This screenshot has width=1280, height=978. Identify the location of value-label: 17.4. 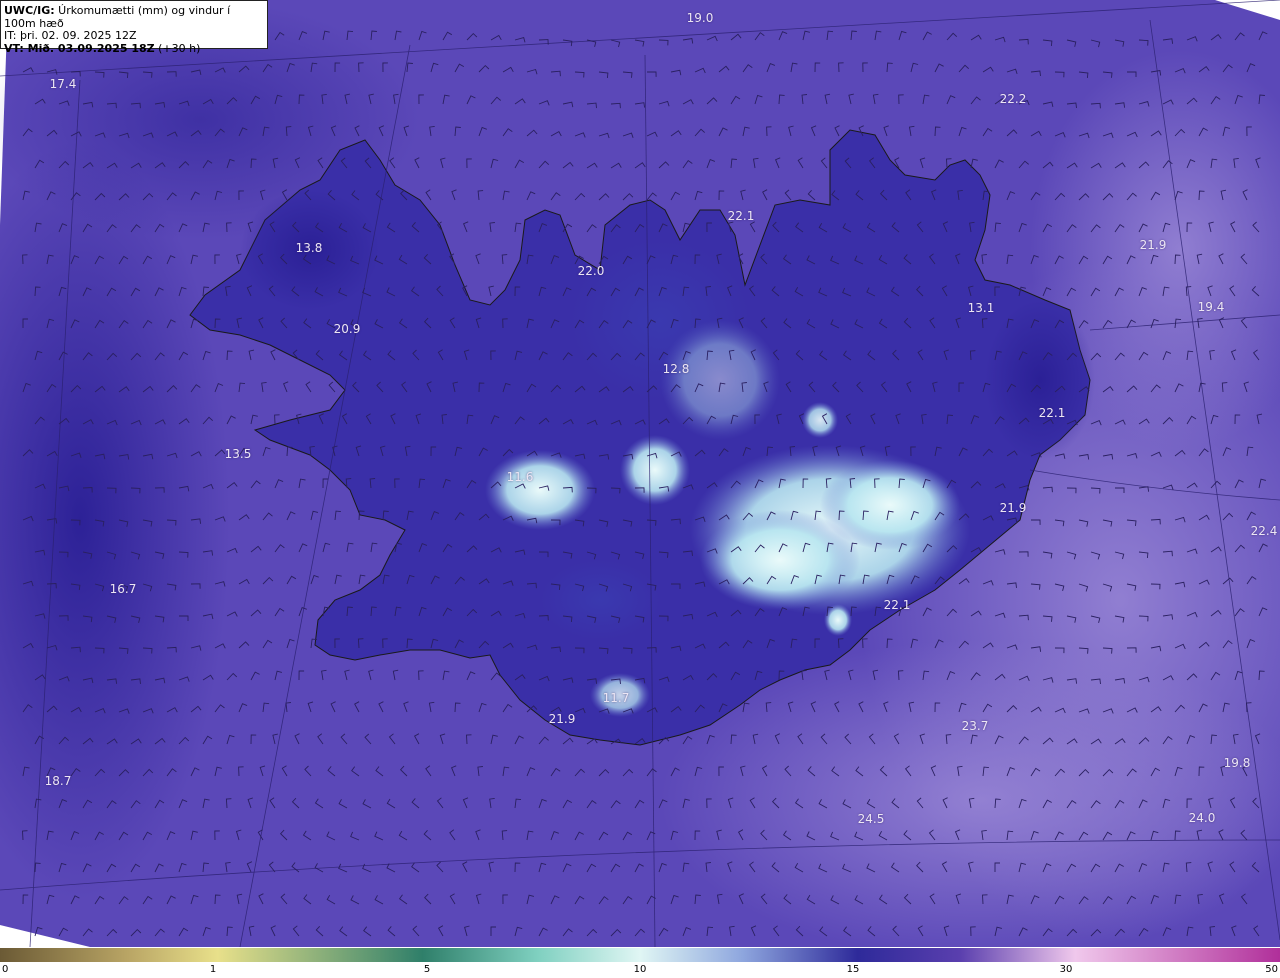
(63, 84).